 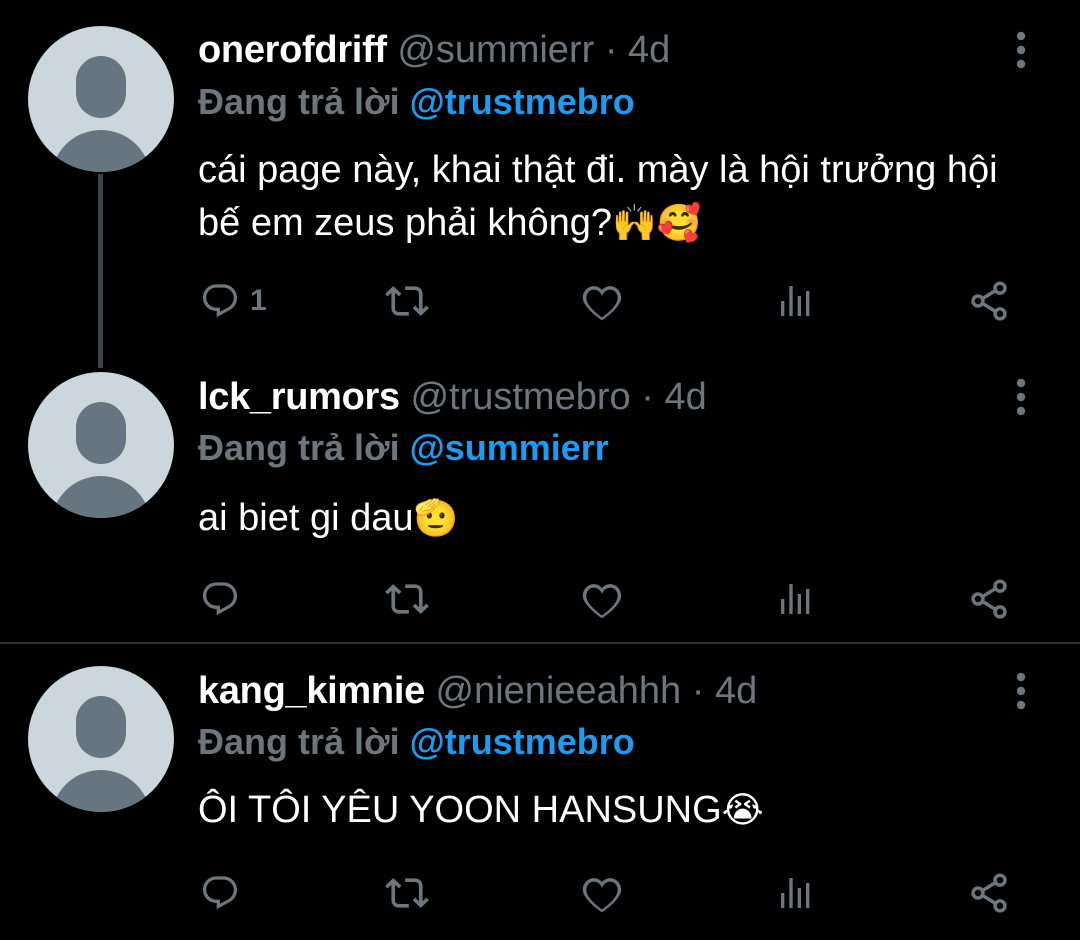 I want to click on user-handle: @summierr, so click(x=495, y=50).